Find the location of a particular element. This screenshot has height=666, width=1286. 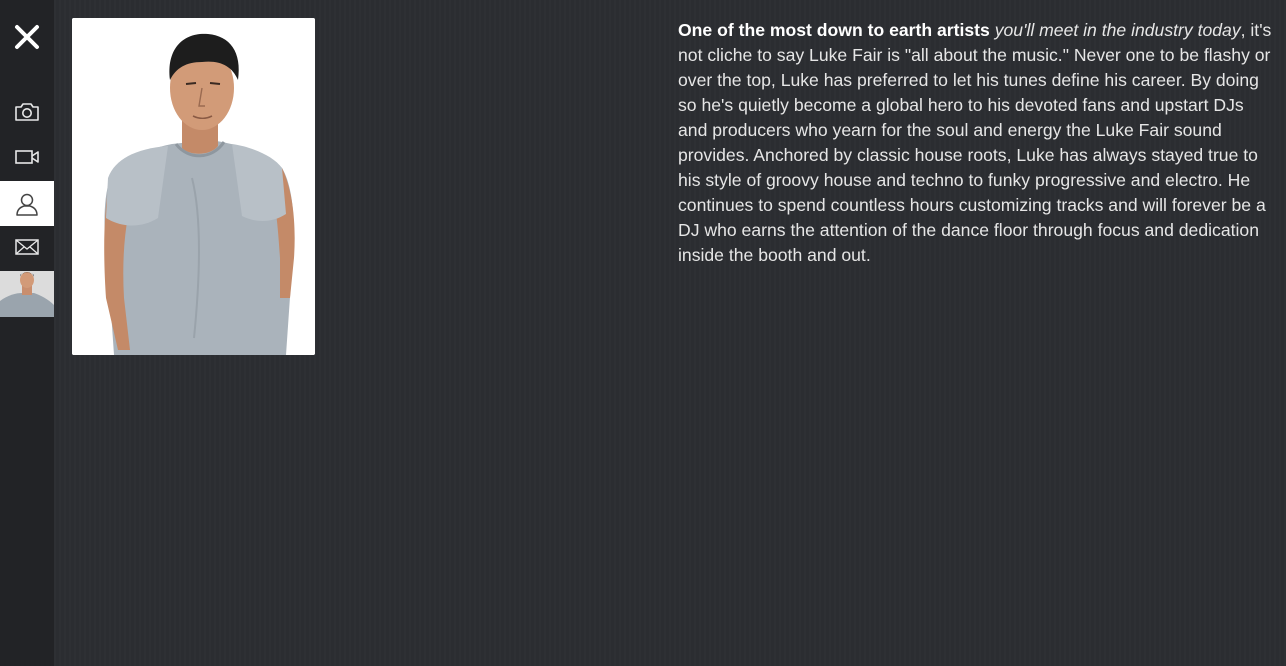

mail-icon is located at coordinates (27, 246).